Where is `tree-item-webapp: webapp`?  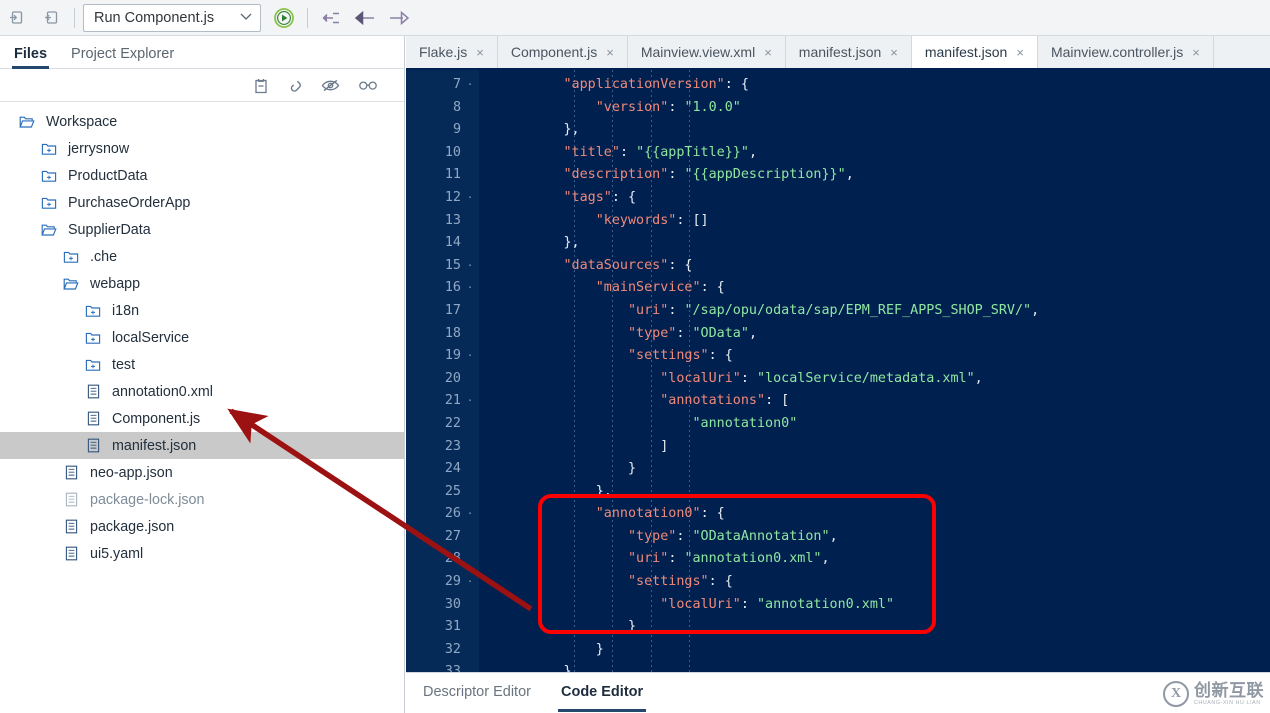
tree-item-webapp: webapp is located at coordinates (202, 283).